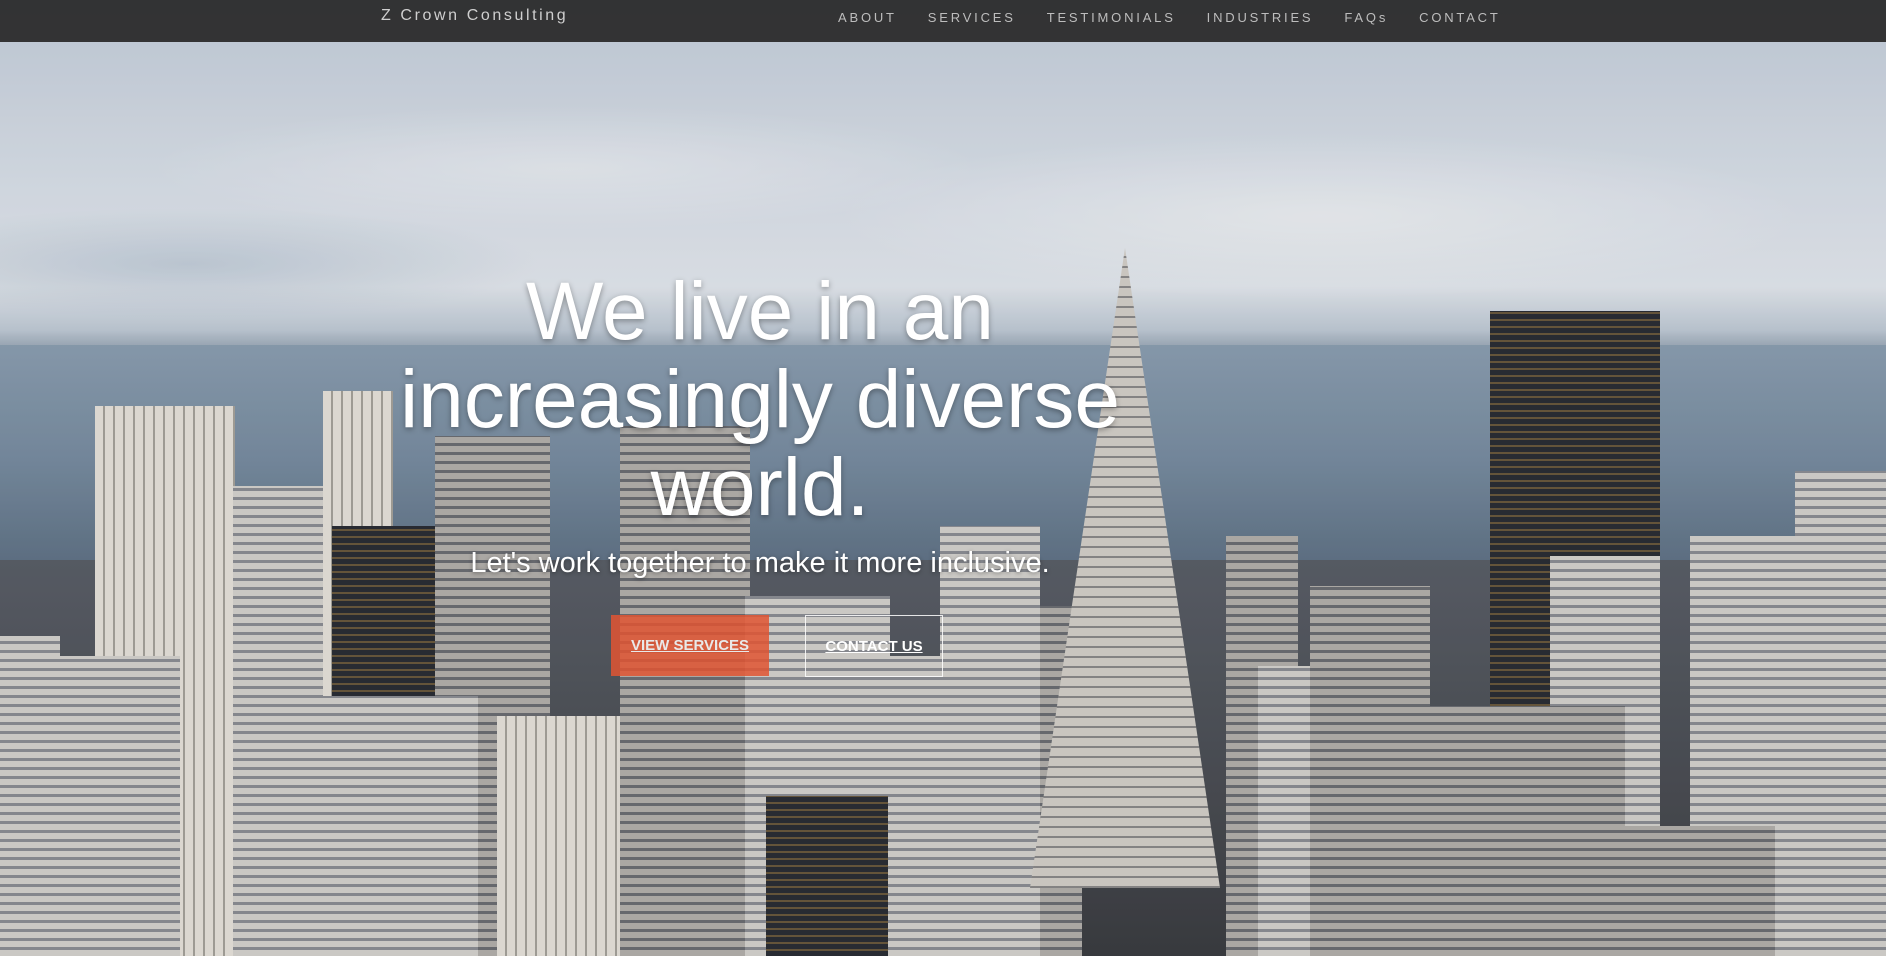  I want to click on brand-logo-link: Z Crown Consulting, so click(474, 16).